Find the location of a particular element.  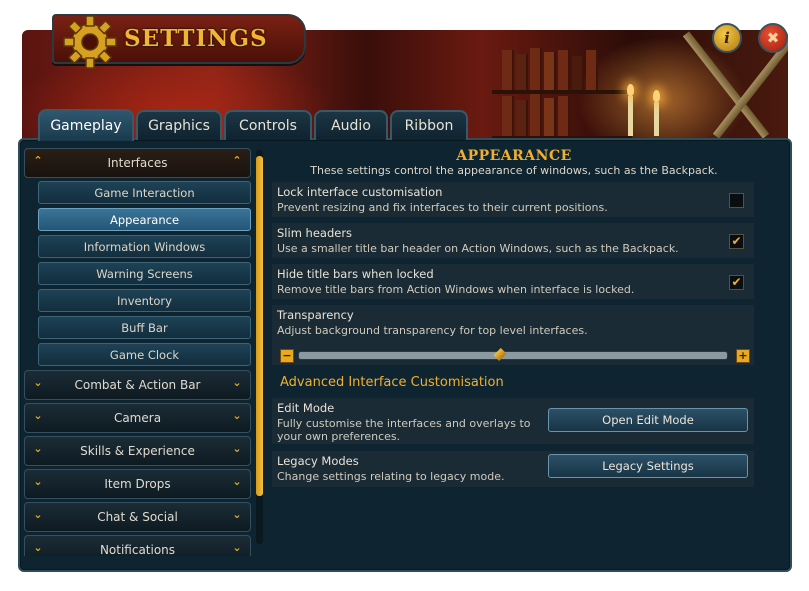

option-title: Lock interface customisation is located at coordinates (360, 192).